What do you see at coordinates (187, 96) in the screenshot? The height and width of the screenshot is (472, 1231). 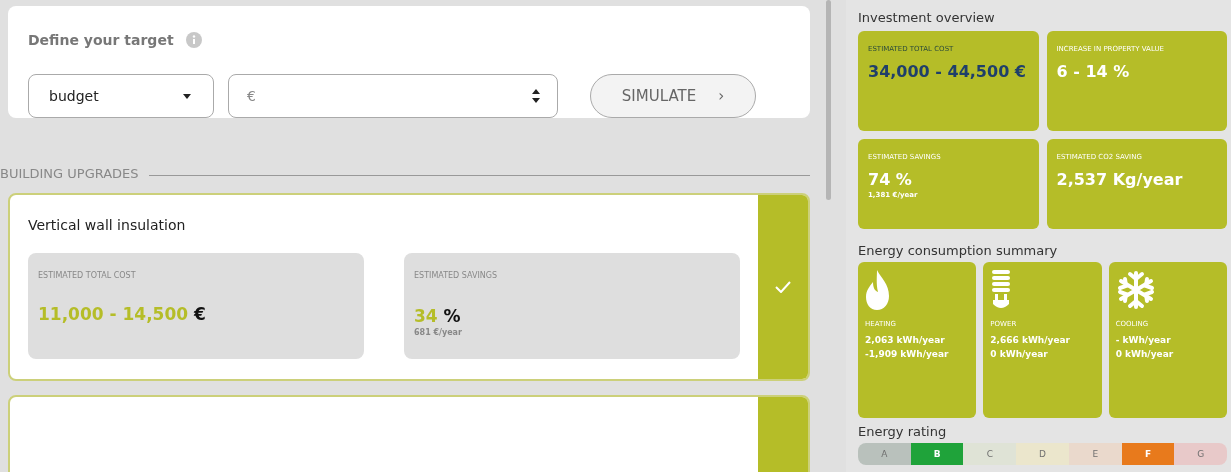 I see `caret-icon` at bounding box center [187, 96].